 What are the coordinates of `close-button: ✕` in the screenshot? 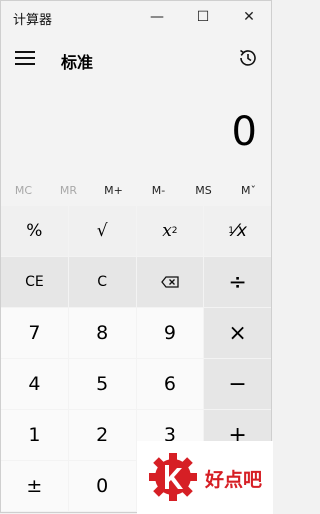 It's located at (249, 17).